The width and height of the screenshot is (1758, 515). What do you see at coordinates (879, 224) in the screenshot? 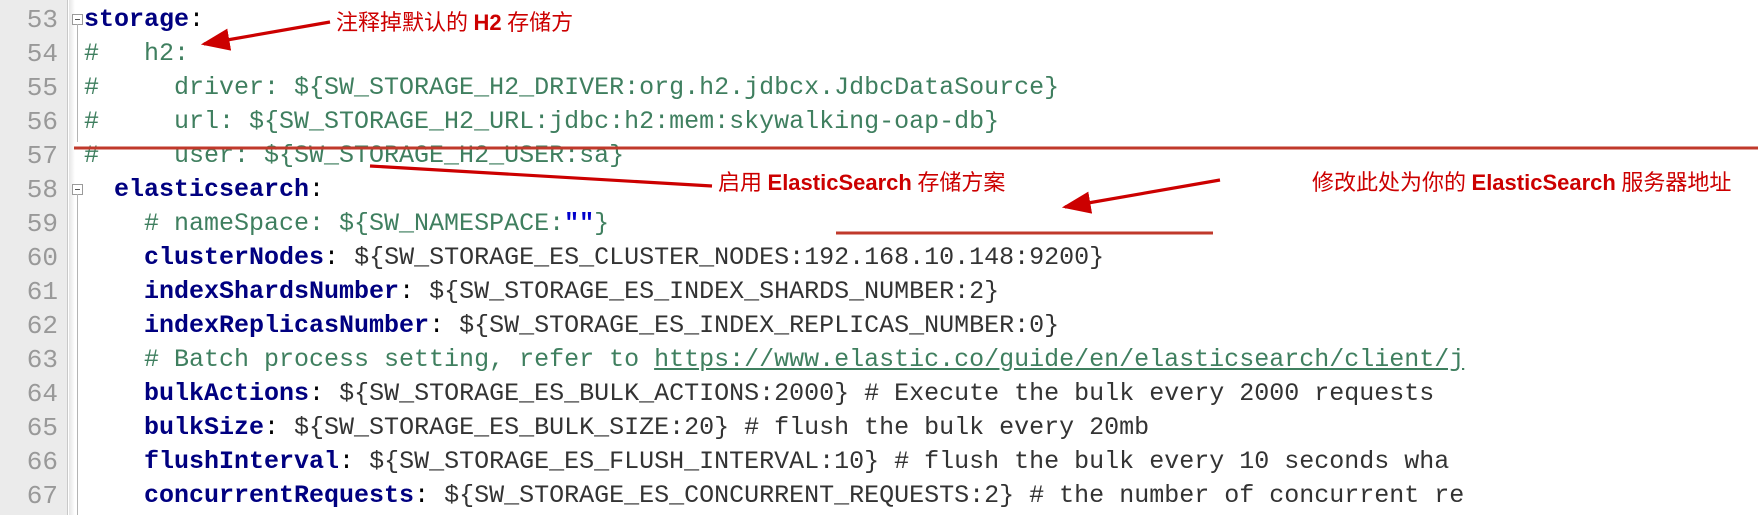
I see `code-line: 59 # nameSpace: ${SW_NAMESPACE:""}` at bounding box center [879, 224].